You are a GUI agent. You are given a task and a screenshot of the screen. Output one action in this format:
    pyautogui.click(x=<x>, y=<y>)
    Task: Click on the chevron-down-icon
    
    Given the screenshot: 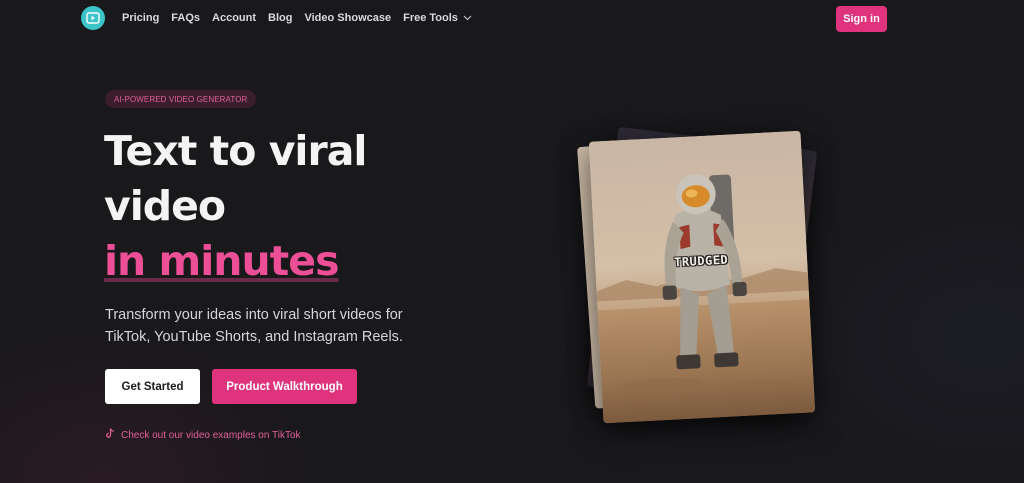 What is the action you would take?
    pyautogui.click(x=467, y=18)
    